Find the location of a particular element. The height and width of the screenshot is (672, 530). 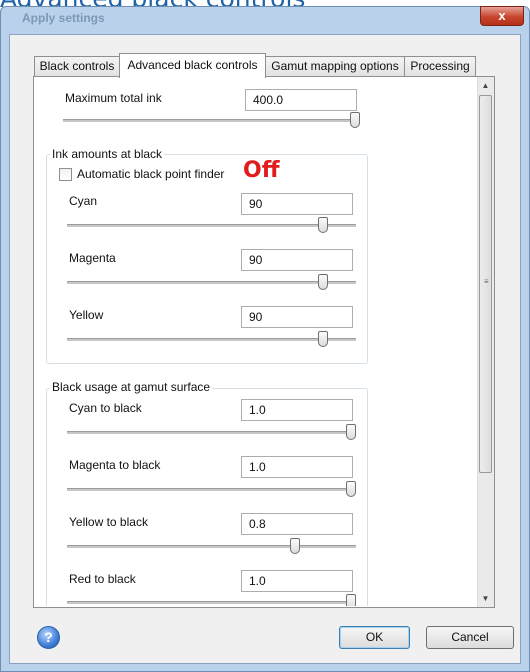

off-annotation: Off is located at coordinates (261, 170).